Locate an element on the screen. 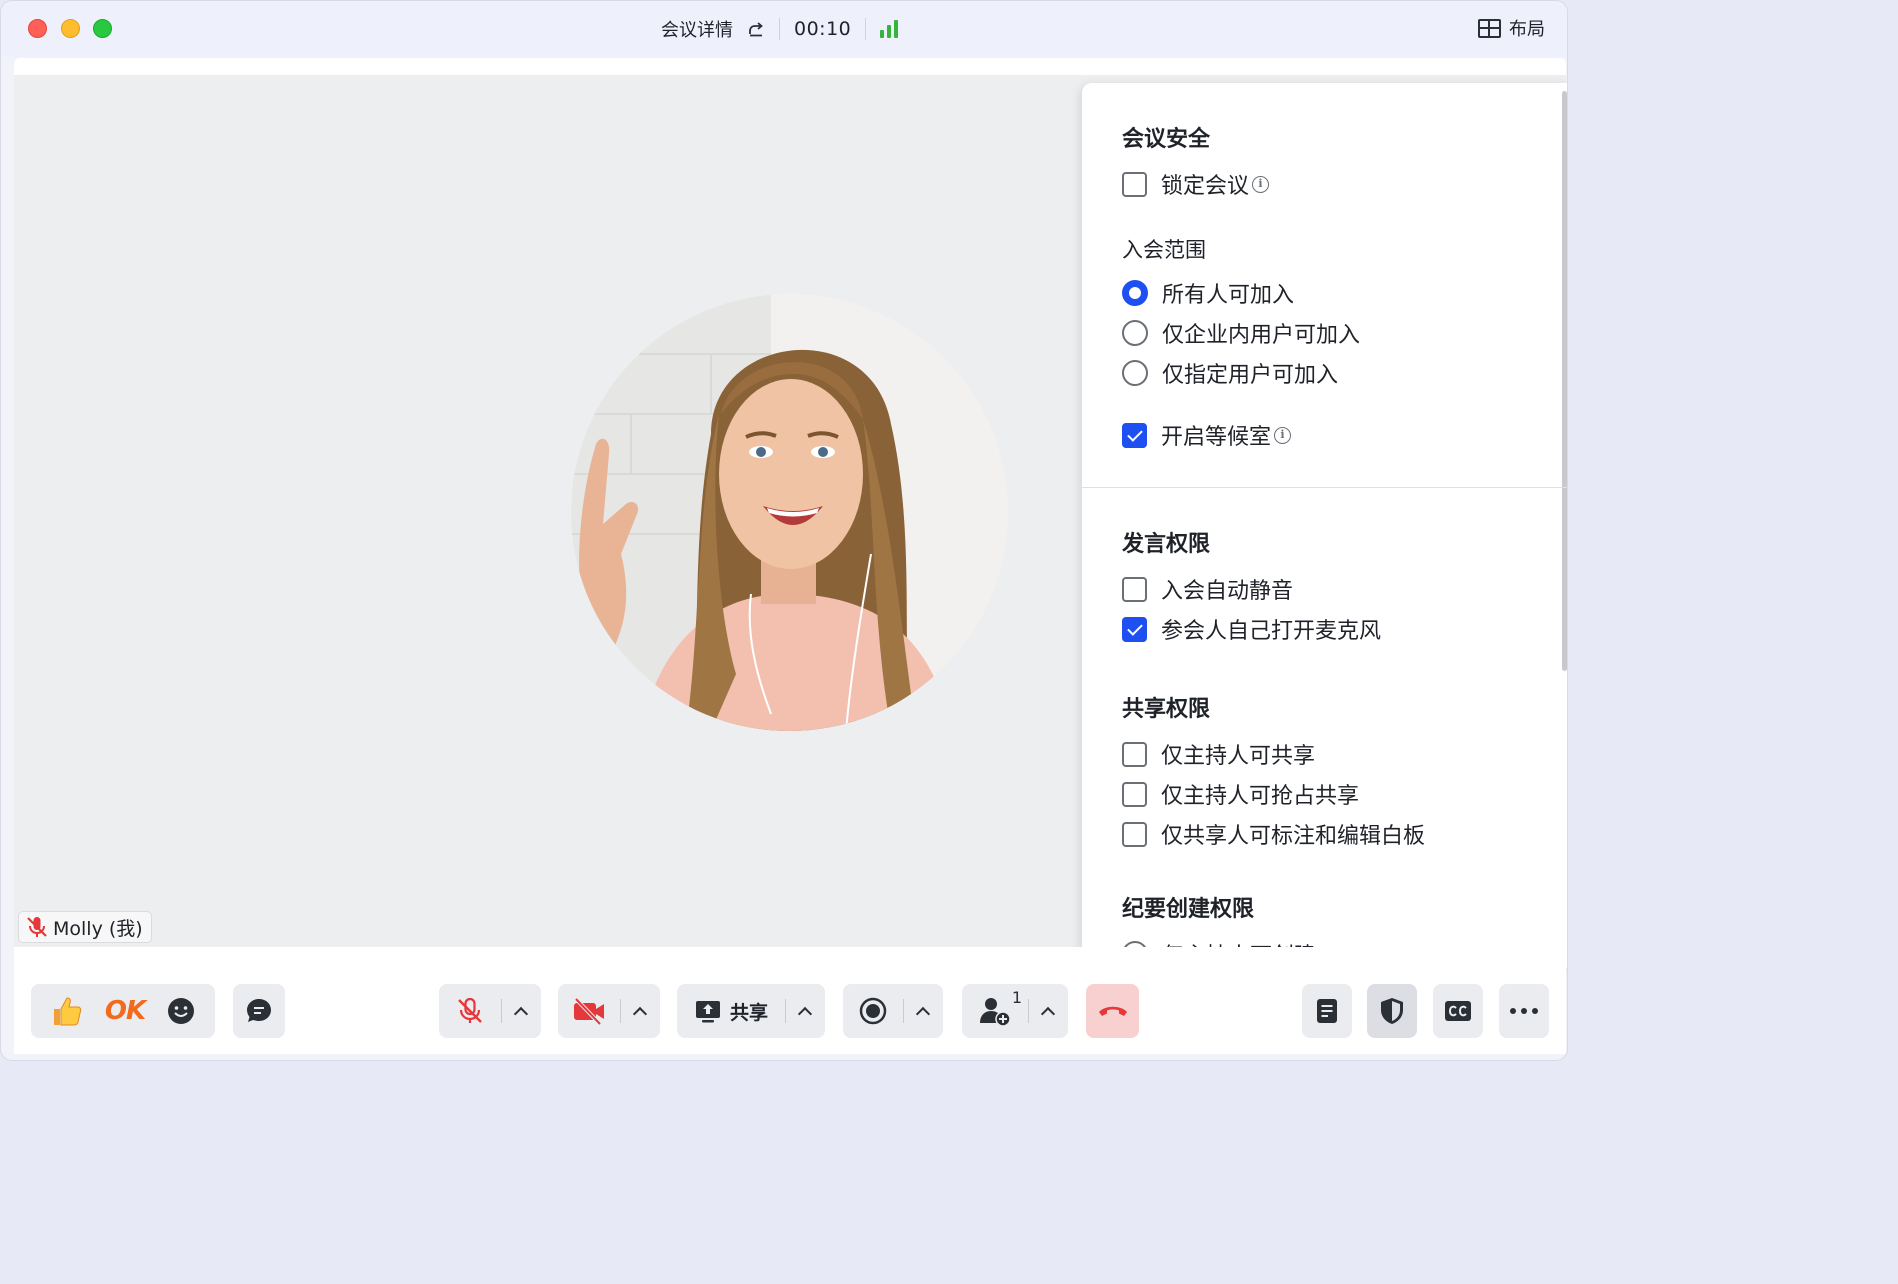 The image size is (1898, 1284). self-unmute-checkbox is located at coordinates (1134, 629).